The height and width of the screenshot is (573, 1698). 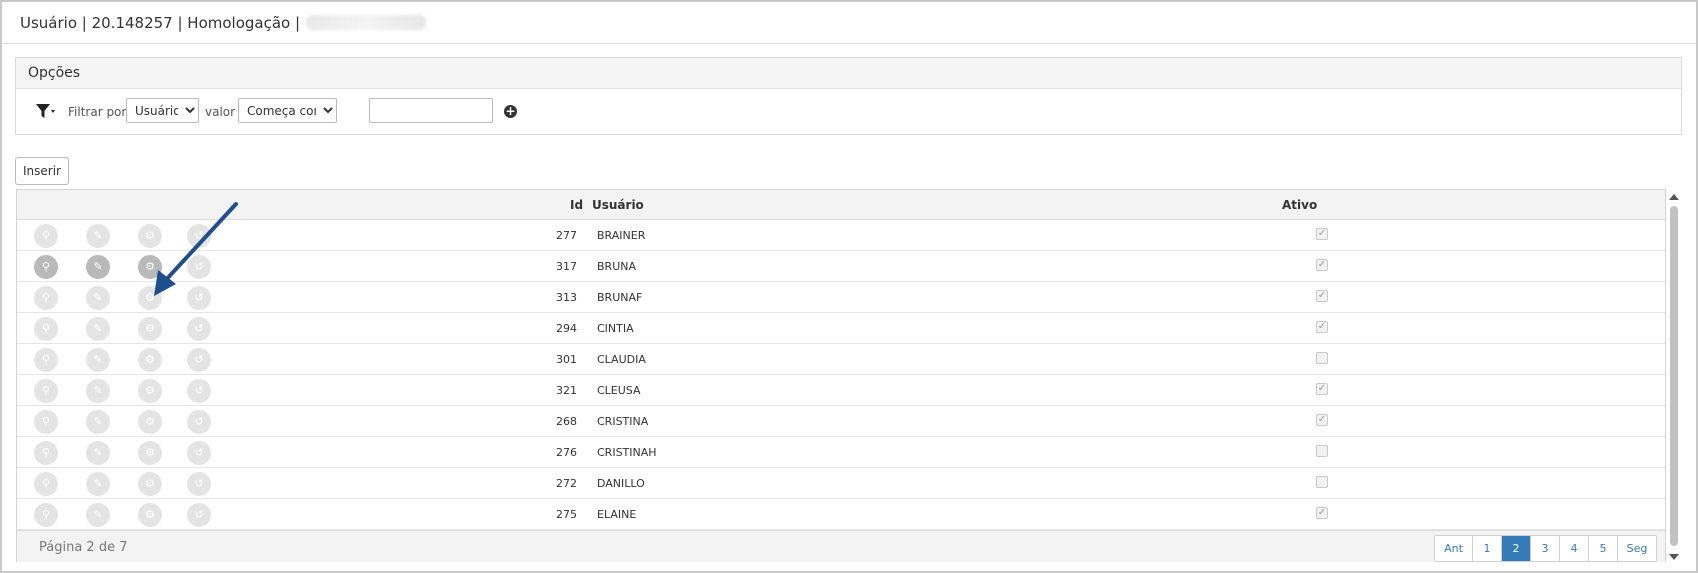 What do you see at coordinates (841, 297) in the screenshot?
I see `table-row: ⚲ ✎ ⚙ ↺ 313 BRUNAF ✓` at bounding box center [841, 297].